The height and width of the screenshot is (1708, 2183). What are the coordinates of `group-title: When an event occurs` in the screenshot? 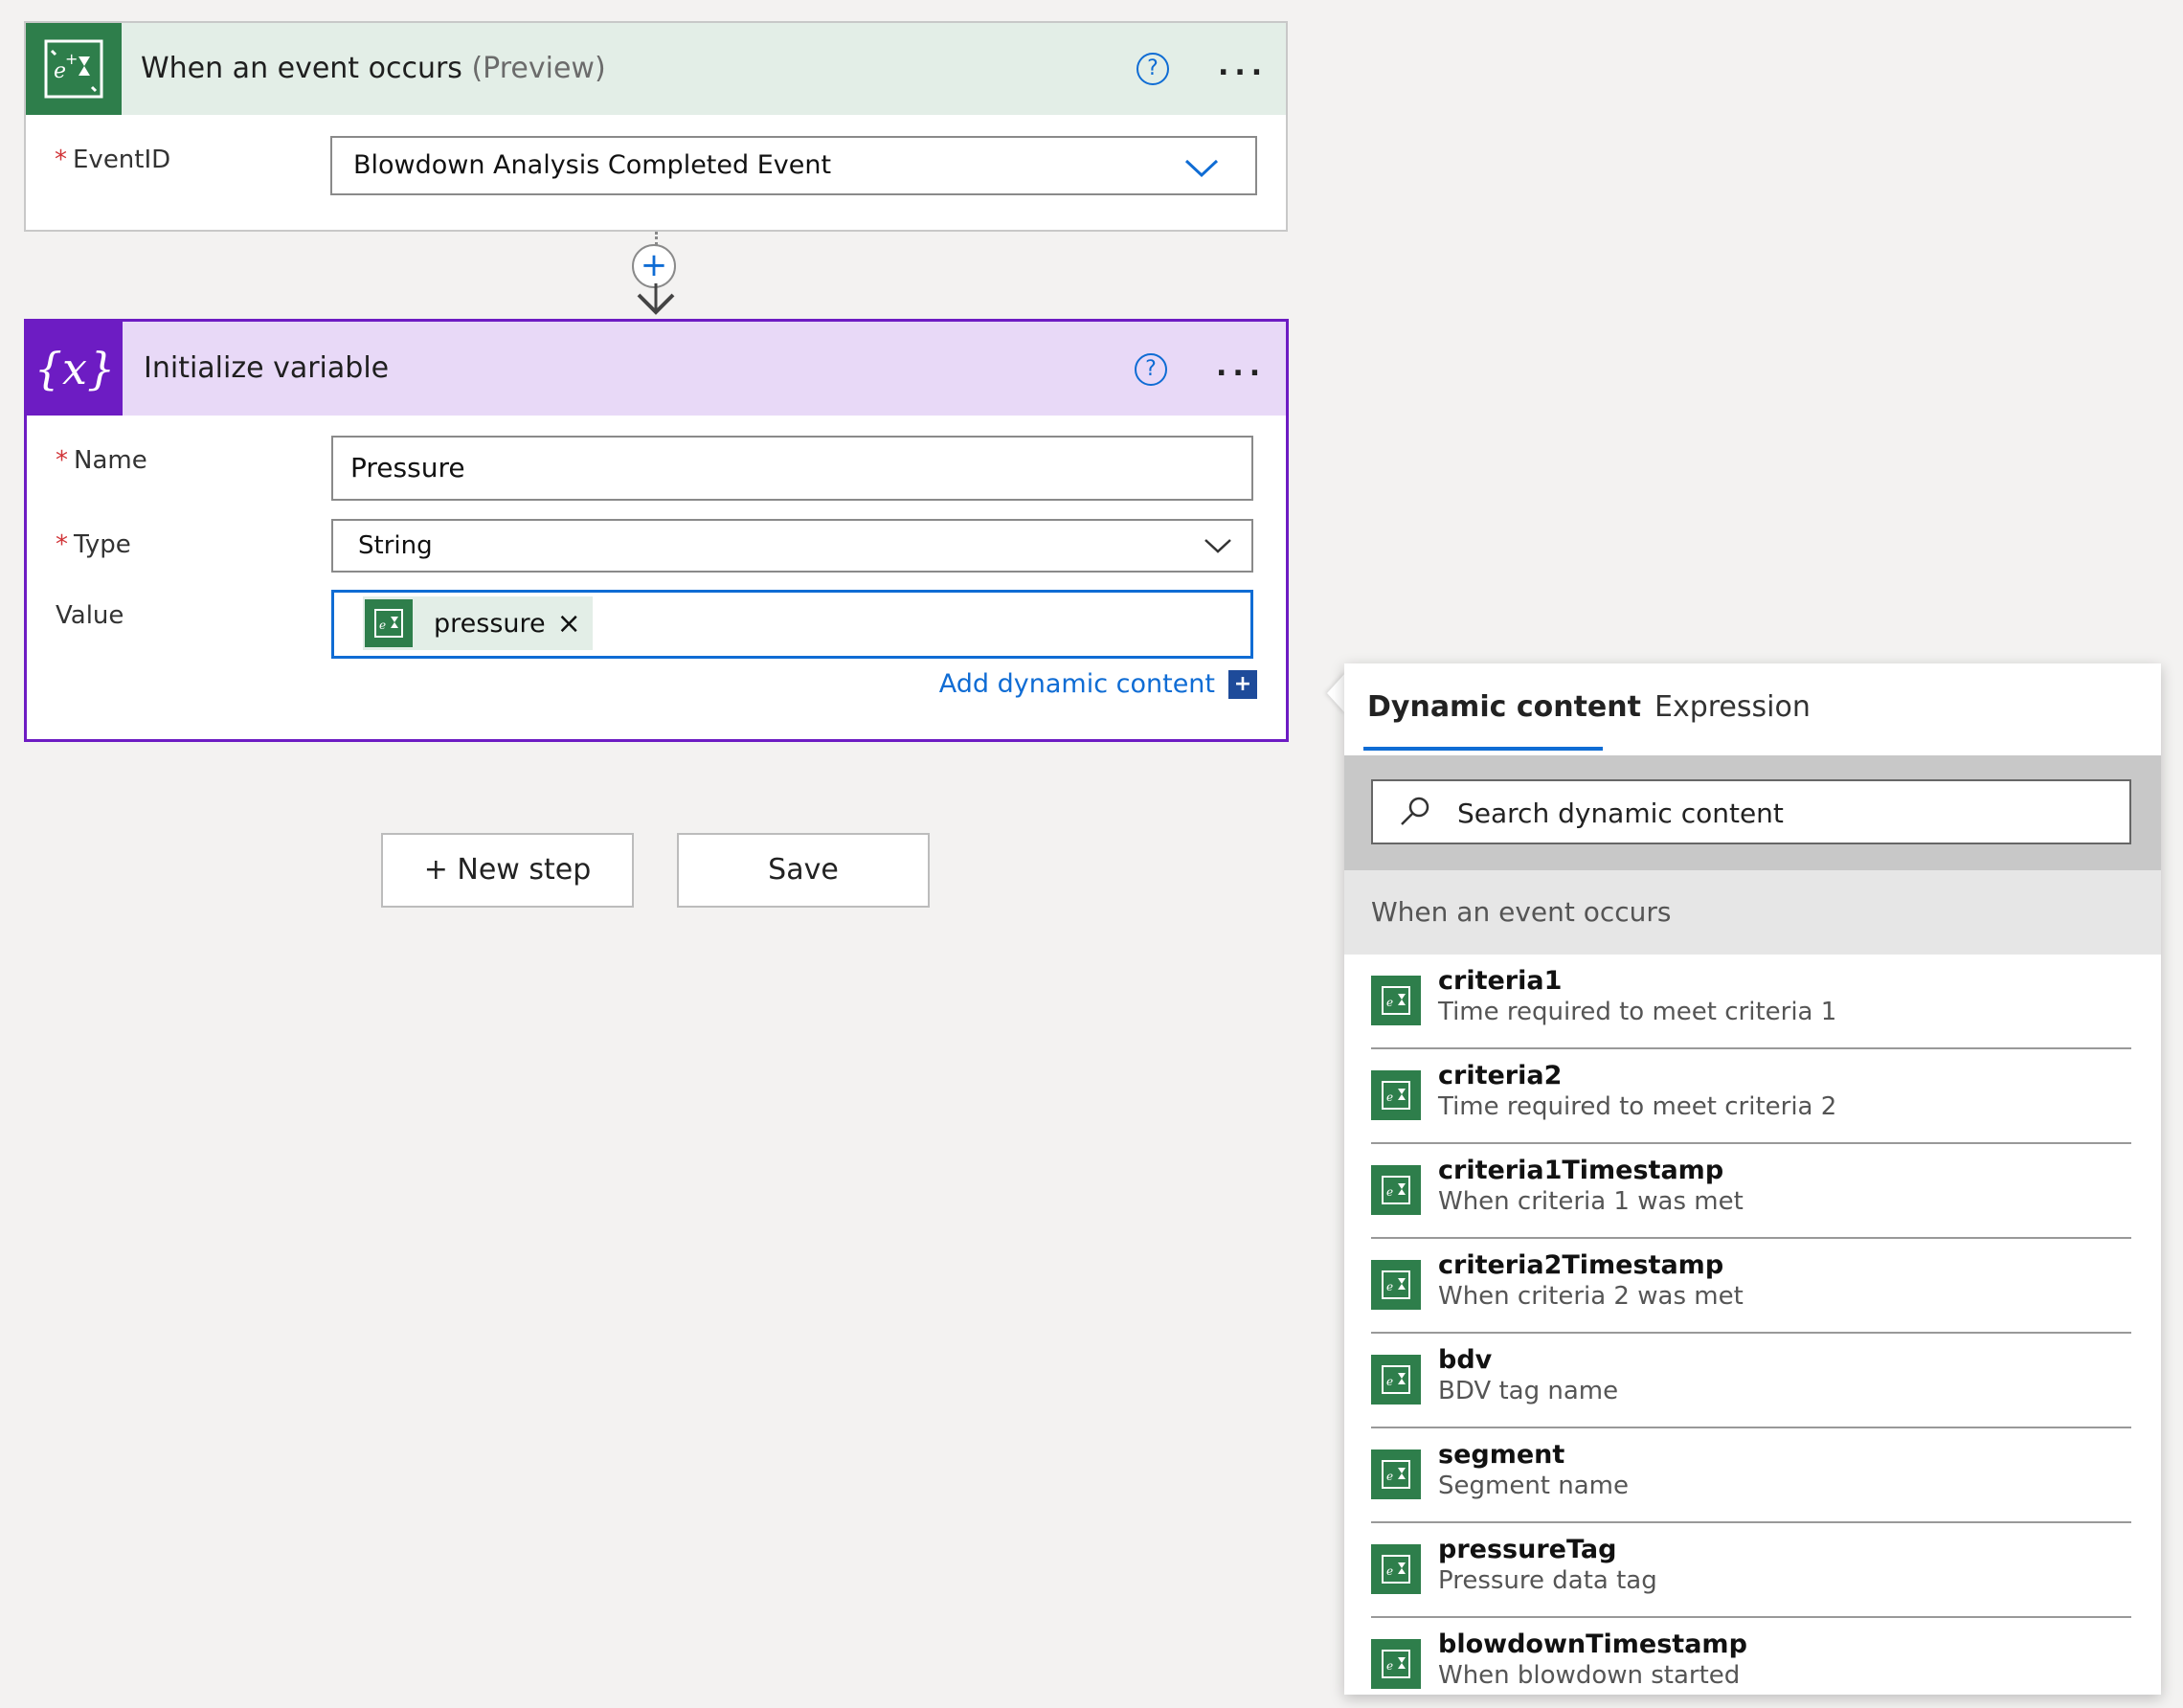 It's located at (1521, 912).